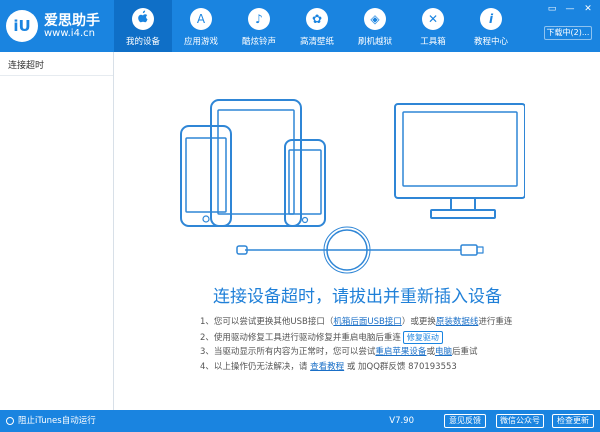 The width and height of the screenshot is (600, 432). What do you see at coordinates (317, 19) in the screenshot?
I see `flower-icon: ✿` at bounding box center [317, 19].